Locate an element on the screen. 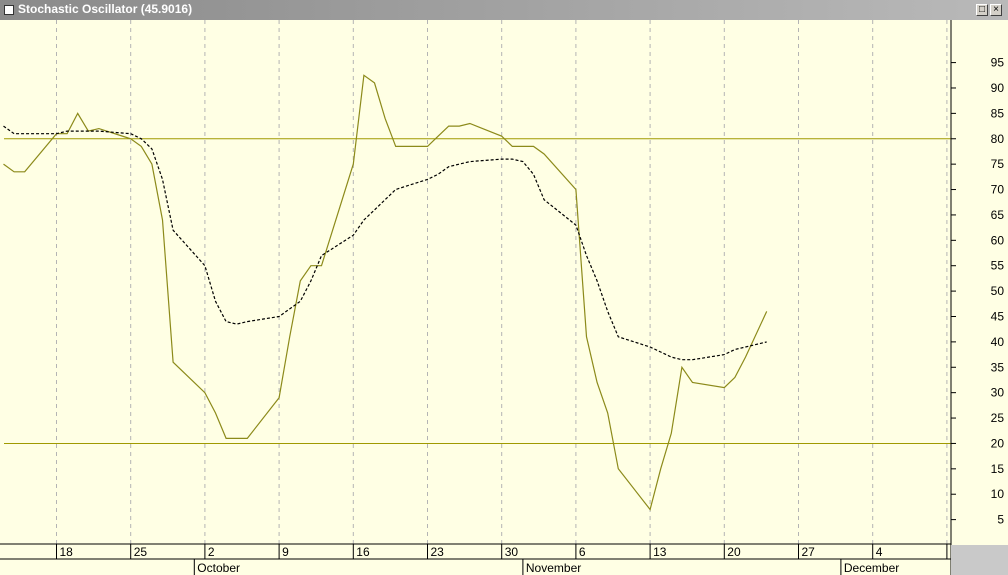  axis-corner is located at coordinates (979, 560).